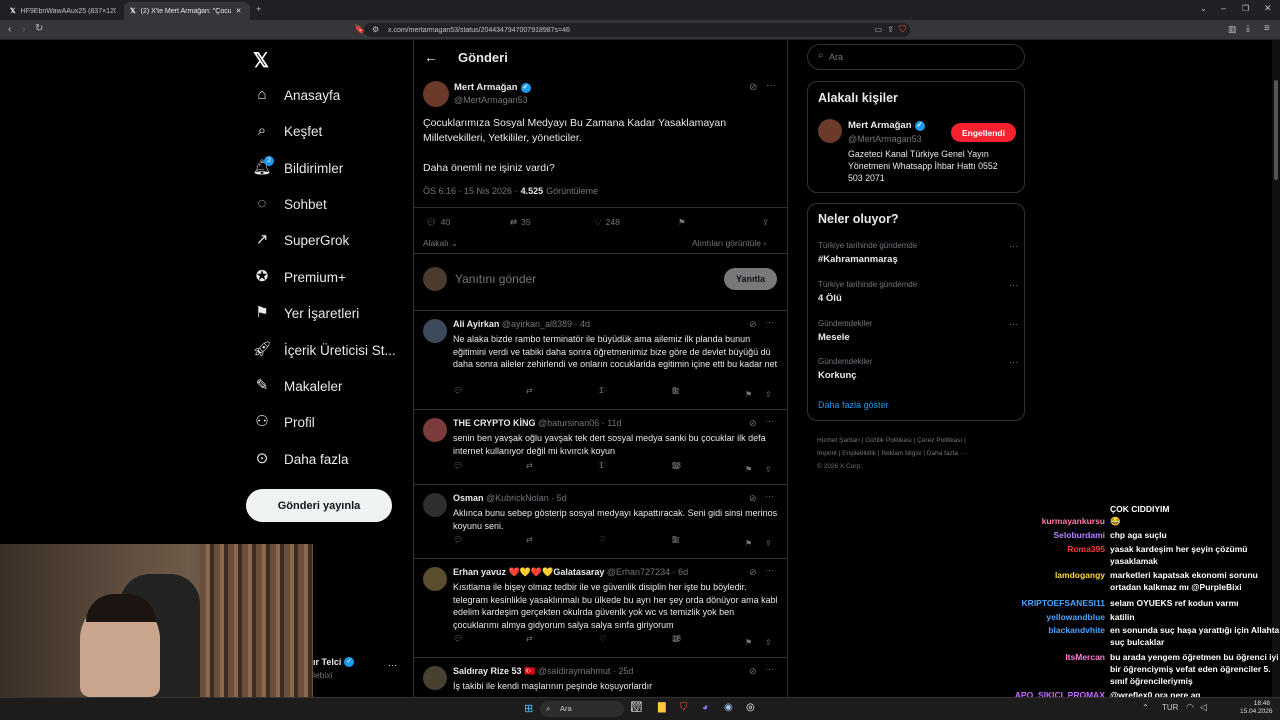 This screenshot has height=720, width=1280. Describe the element at coordinates (297, 386) in the screenshot. I see `sidebar-item-8: ✎ Makaleler` at that location.